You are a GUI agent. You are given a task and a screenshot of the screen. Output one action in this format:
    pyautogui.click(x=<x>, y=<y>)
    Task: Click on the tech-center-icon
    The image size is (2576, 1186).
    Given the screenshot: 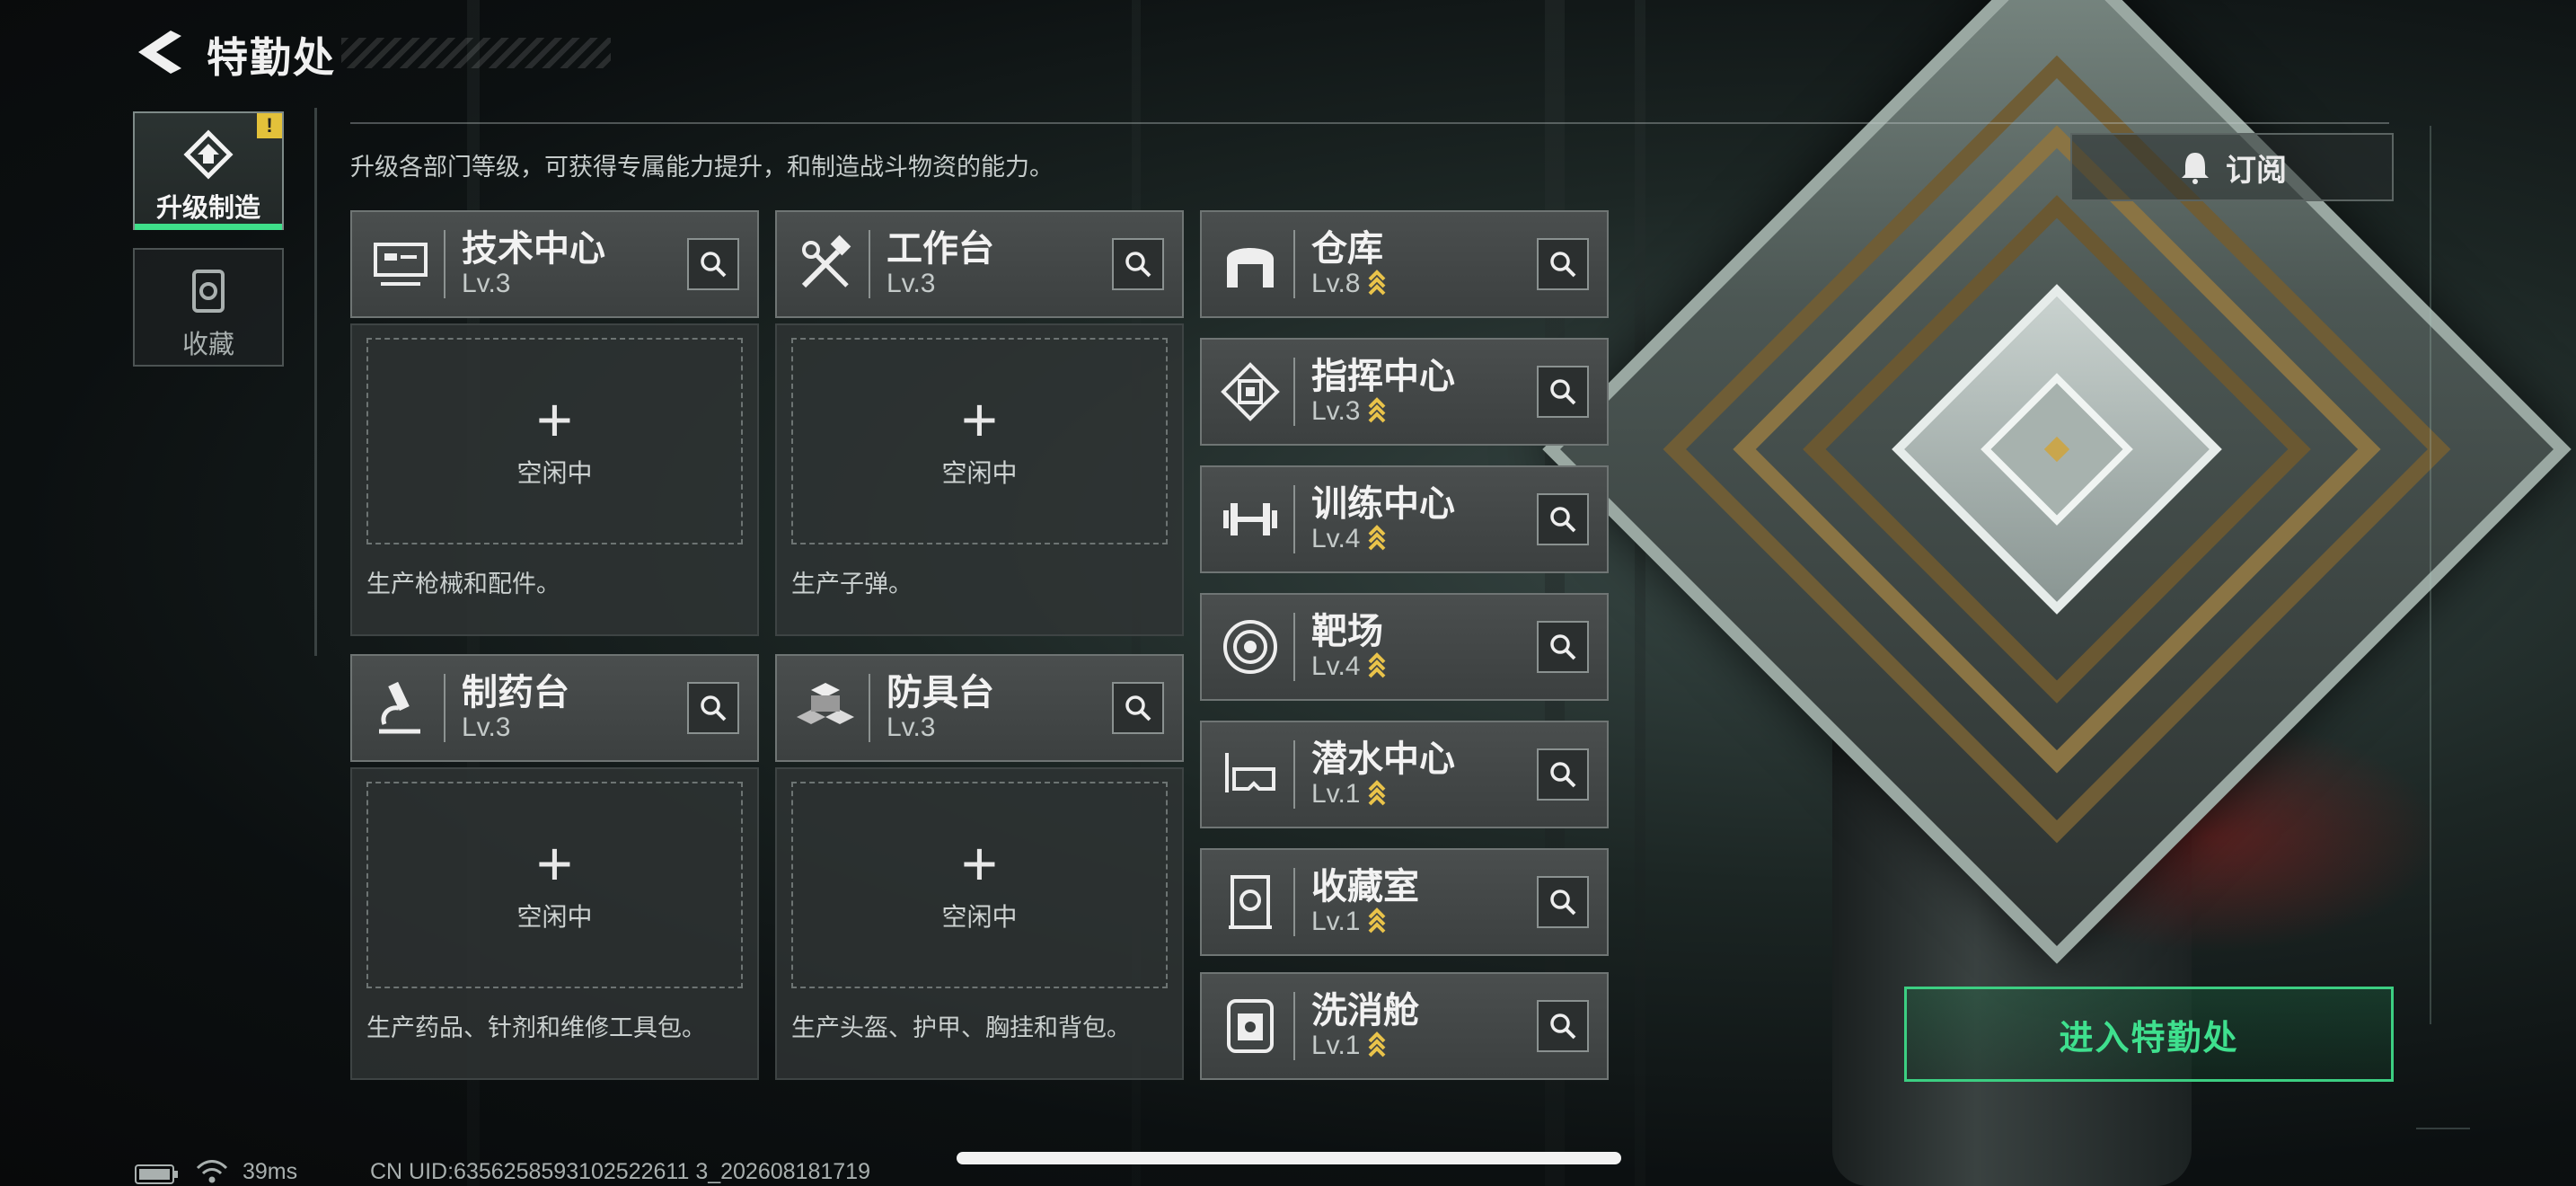 What is the action you would take?
    pyautogui.click(x=401, y=264)
    